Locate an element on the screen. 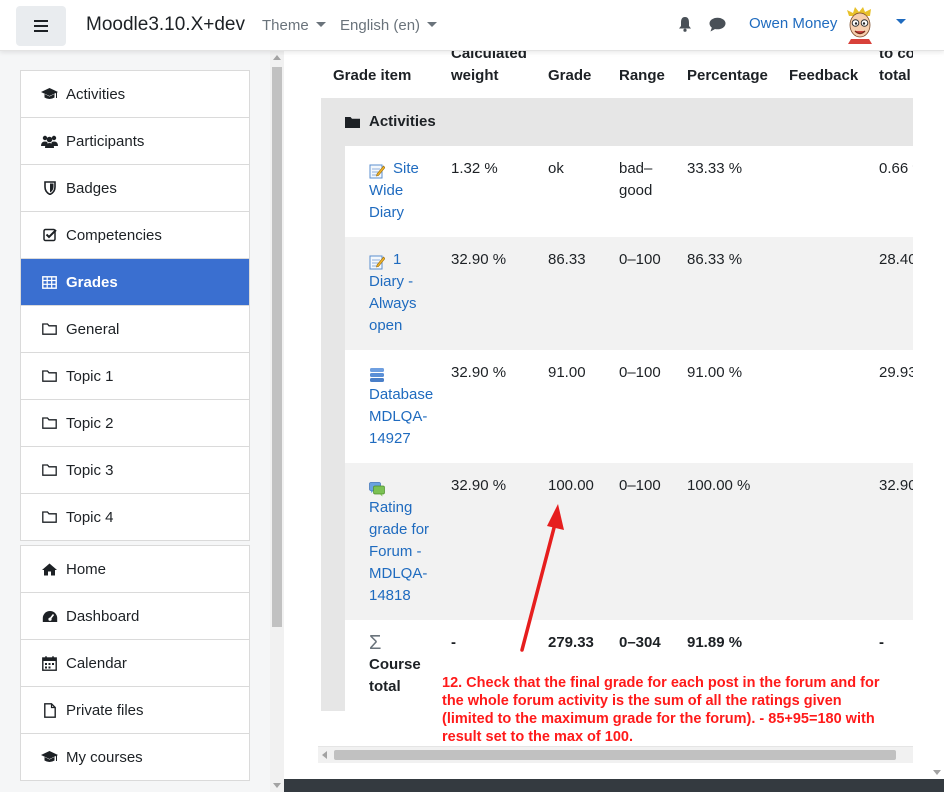  total-contribution-cell: - is located at coordinates (881, 642).